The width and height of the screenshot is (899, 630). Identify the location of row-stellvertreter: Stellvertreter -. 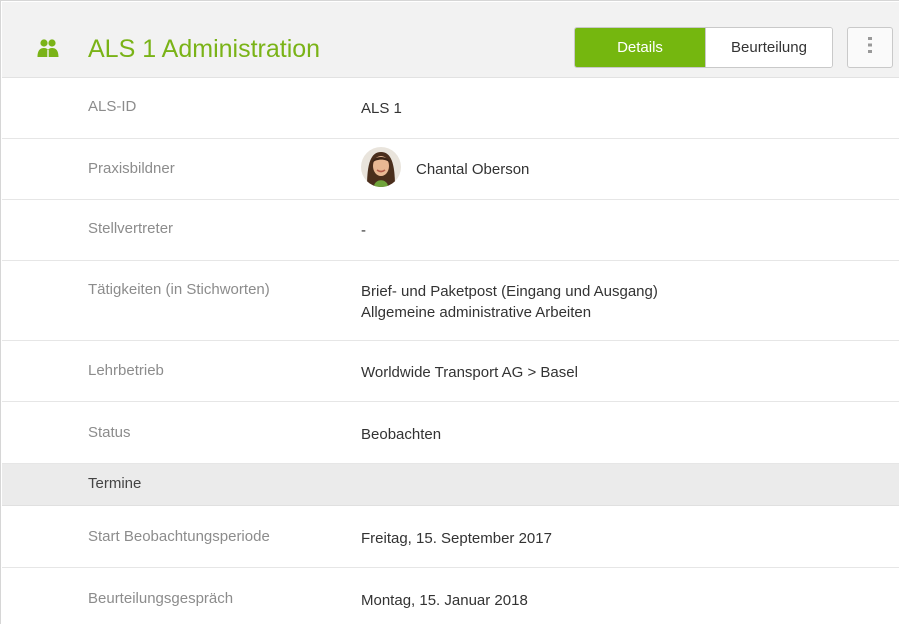
(450, 230).